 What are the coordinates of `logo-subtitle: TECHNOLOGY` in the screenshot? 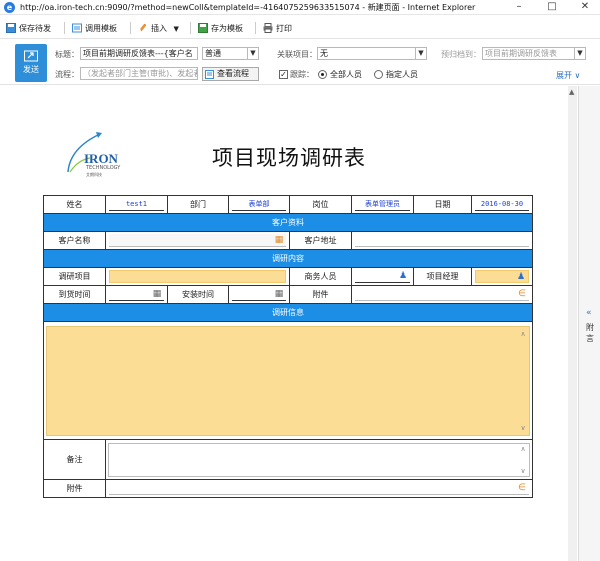 It's located at (103, 168).